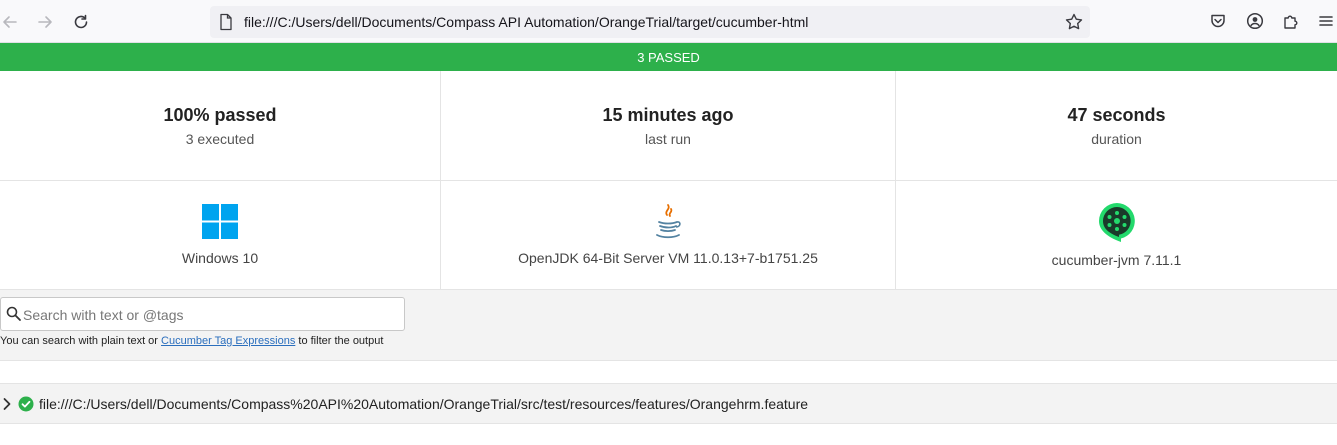 Image resolution: width=1337 pixels, height=445 pixels. Describe the element at coordinates (1074, 24) in the screenshot. I see `star-icon` at that location.